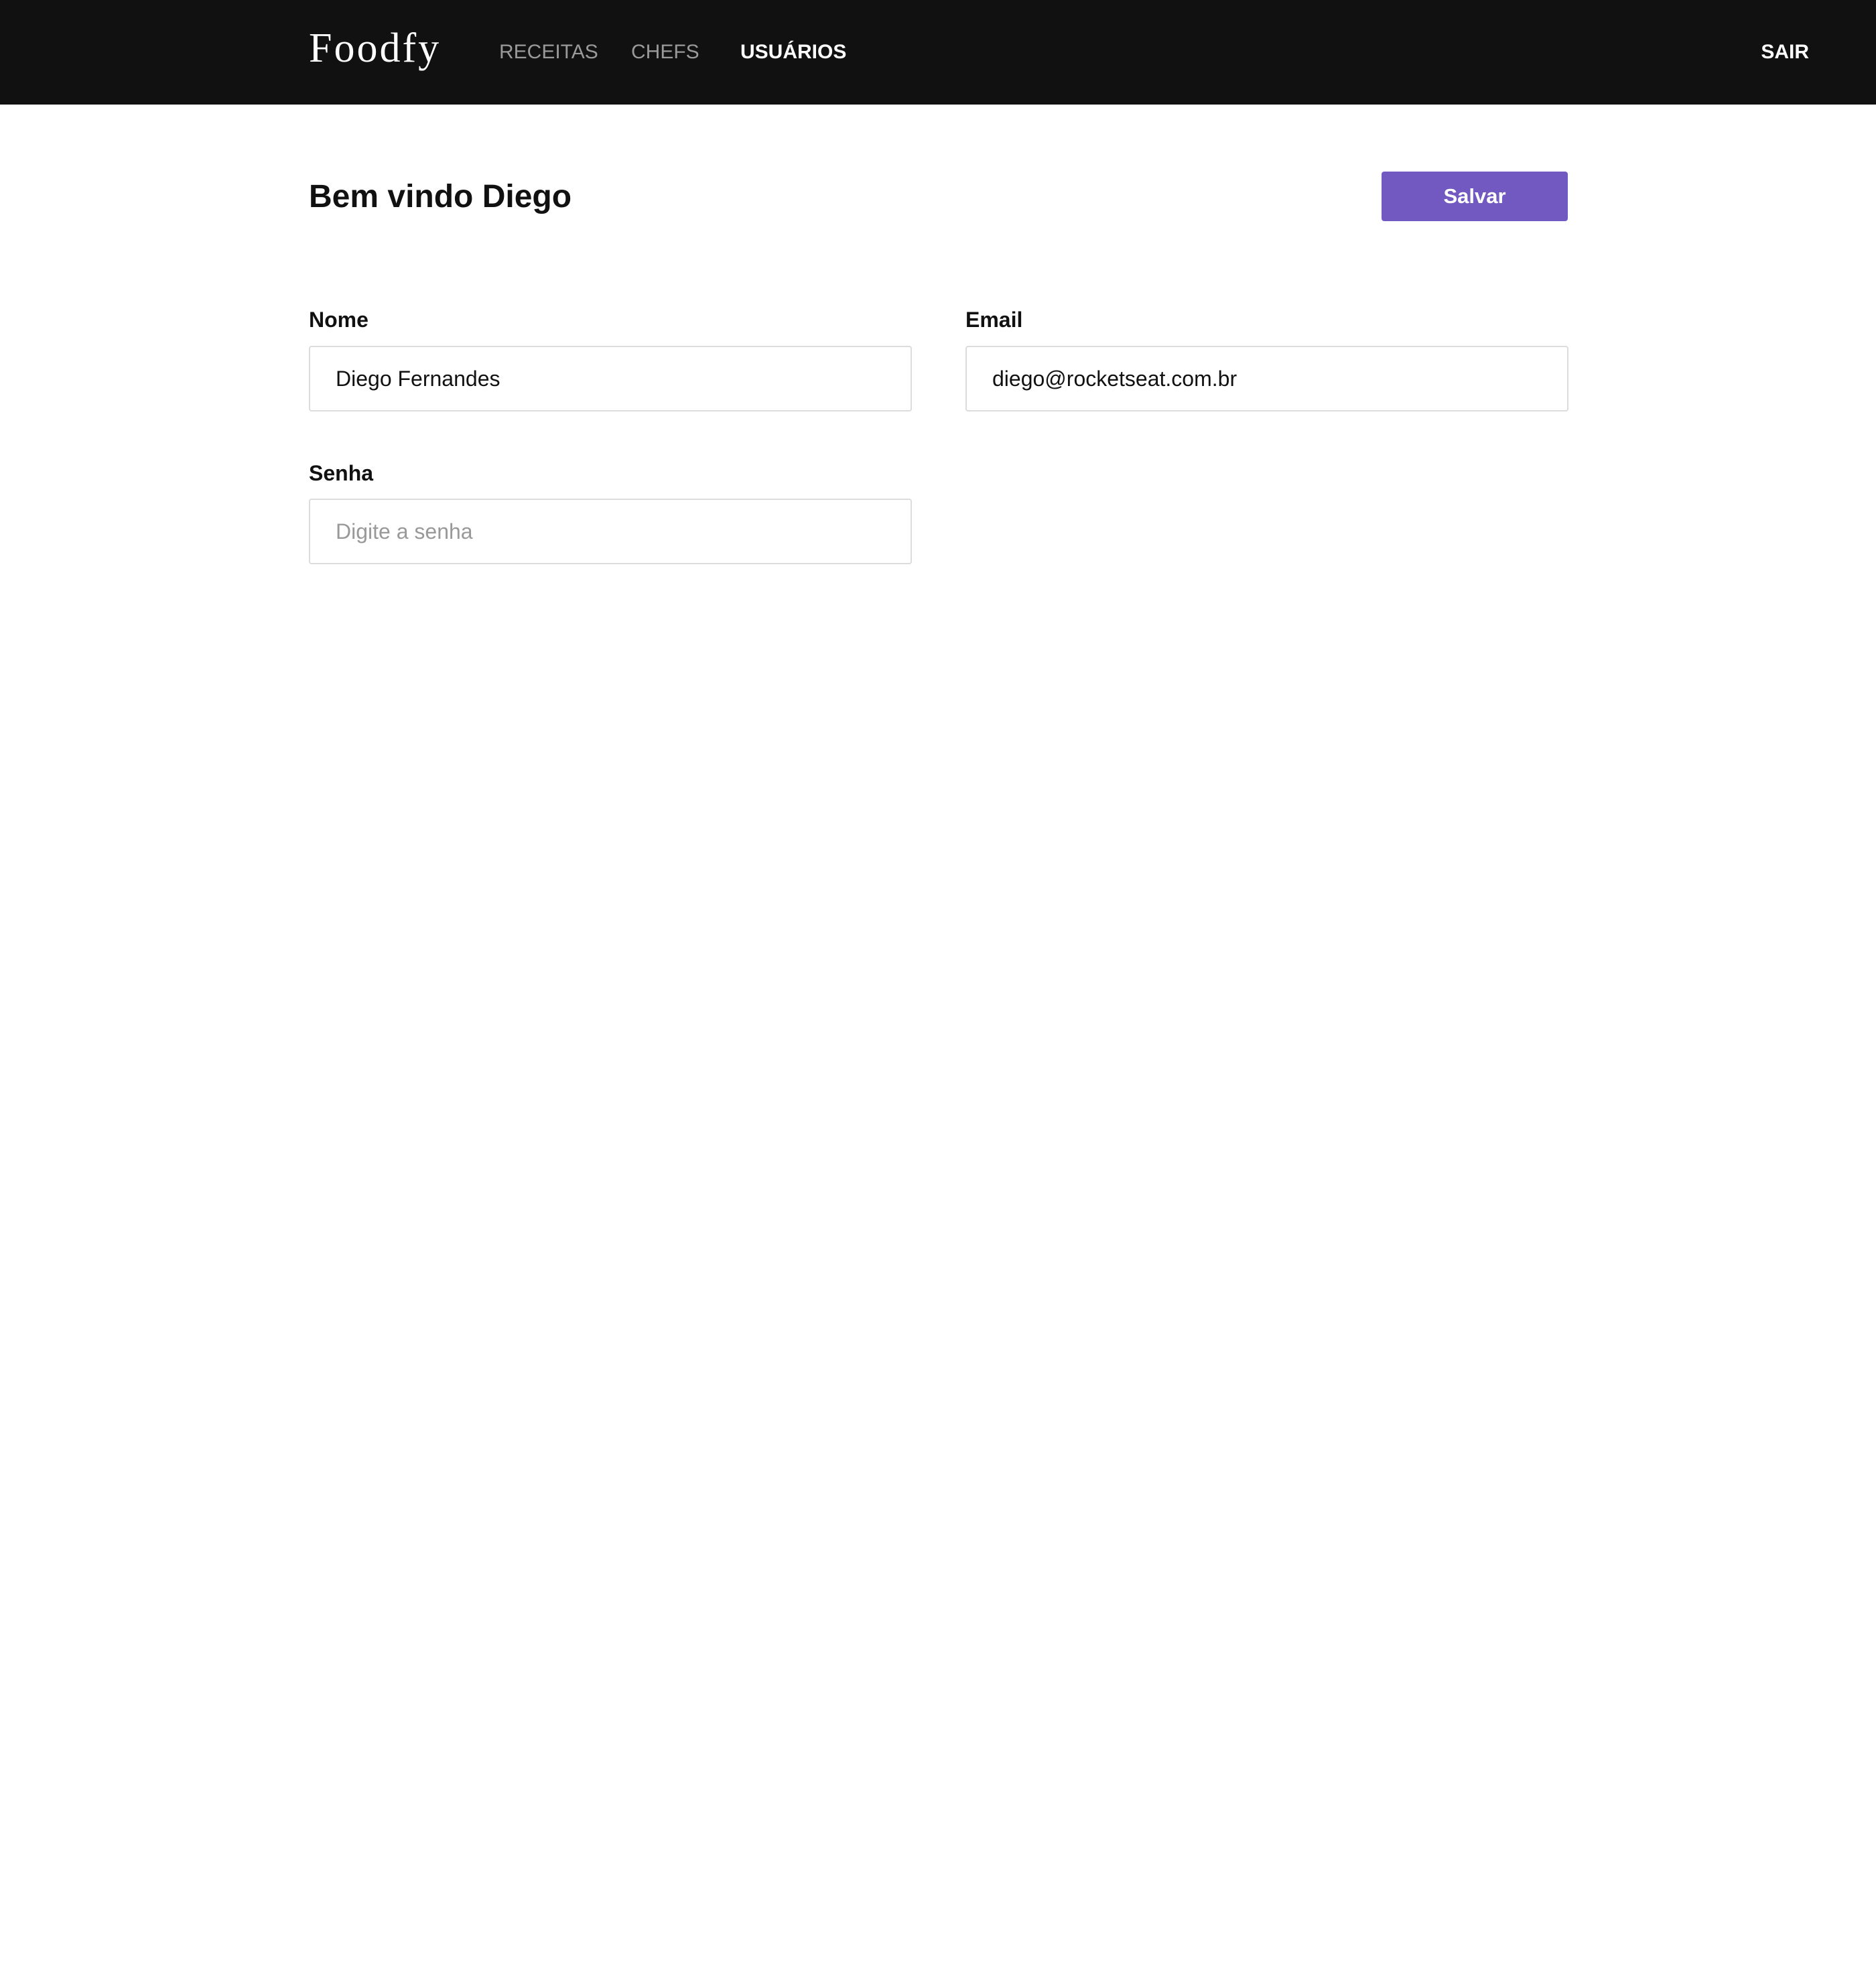  Describe the element at coordinates (1785, 52) in the screenshot. I see `logout-link: SAIR` at that location.